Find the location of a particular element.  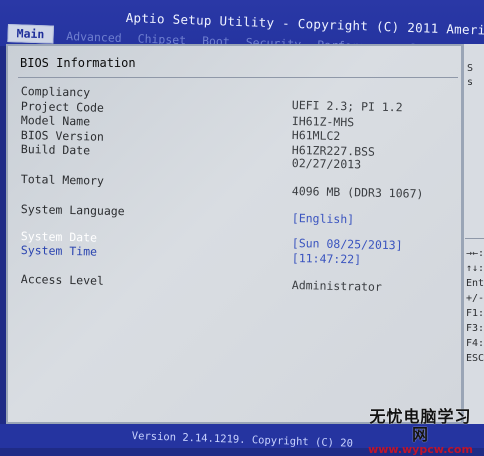

project-code-value: IH61Z-MHS is located at coordinates (323, 122).